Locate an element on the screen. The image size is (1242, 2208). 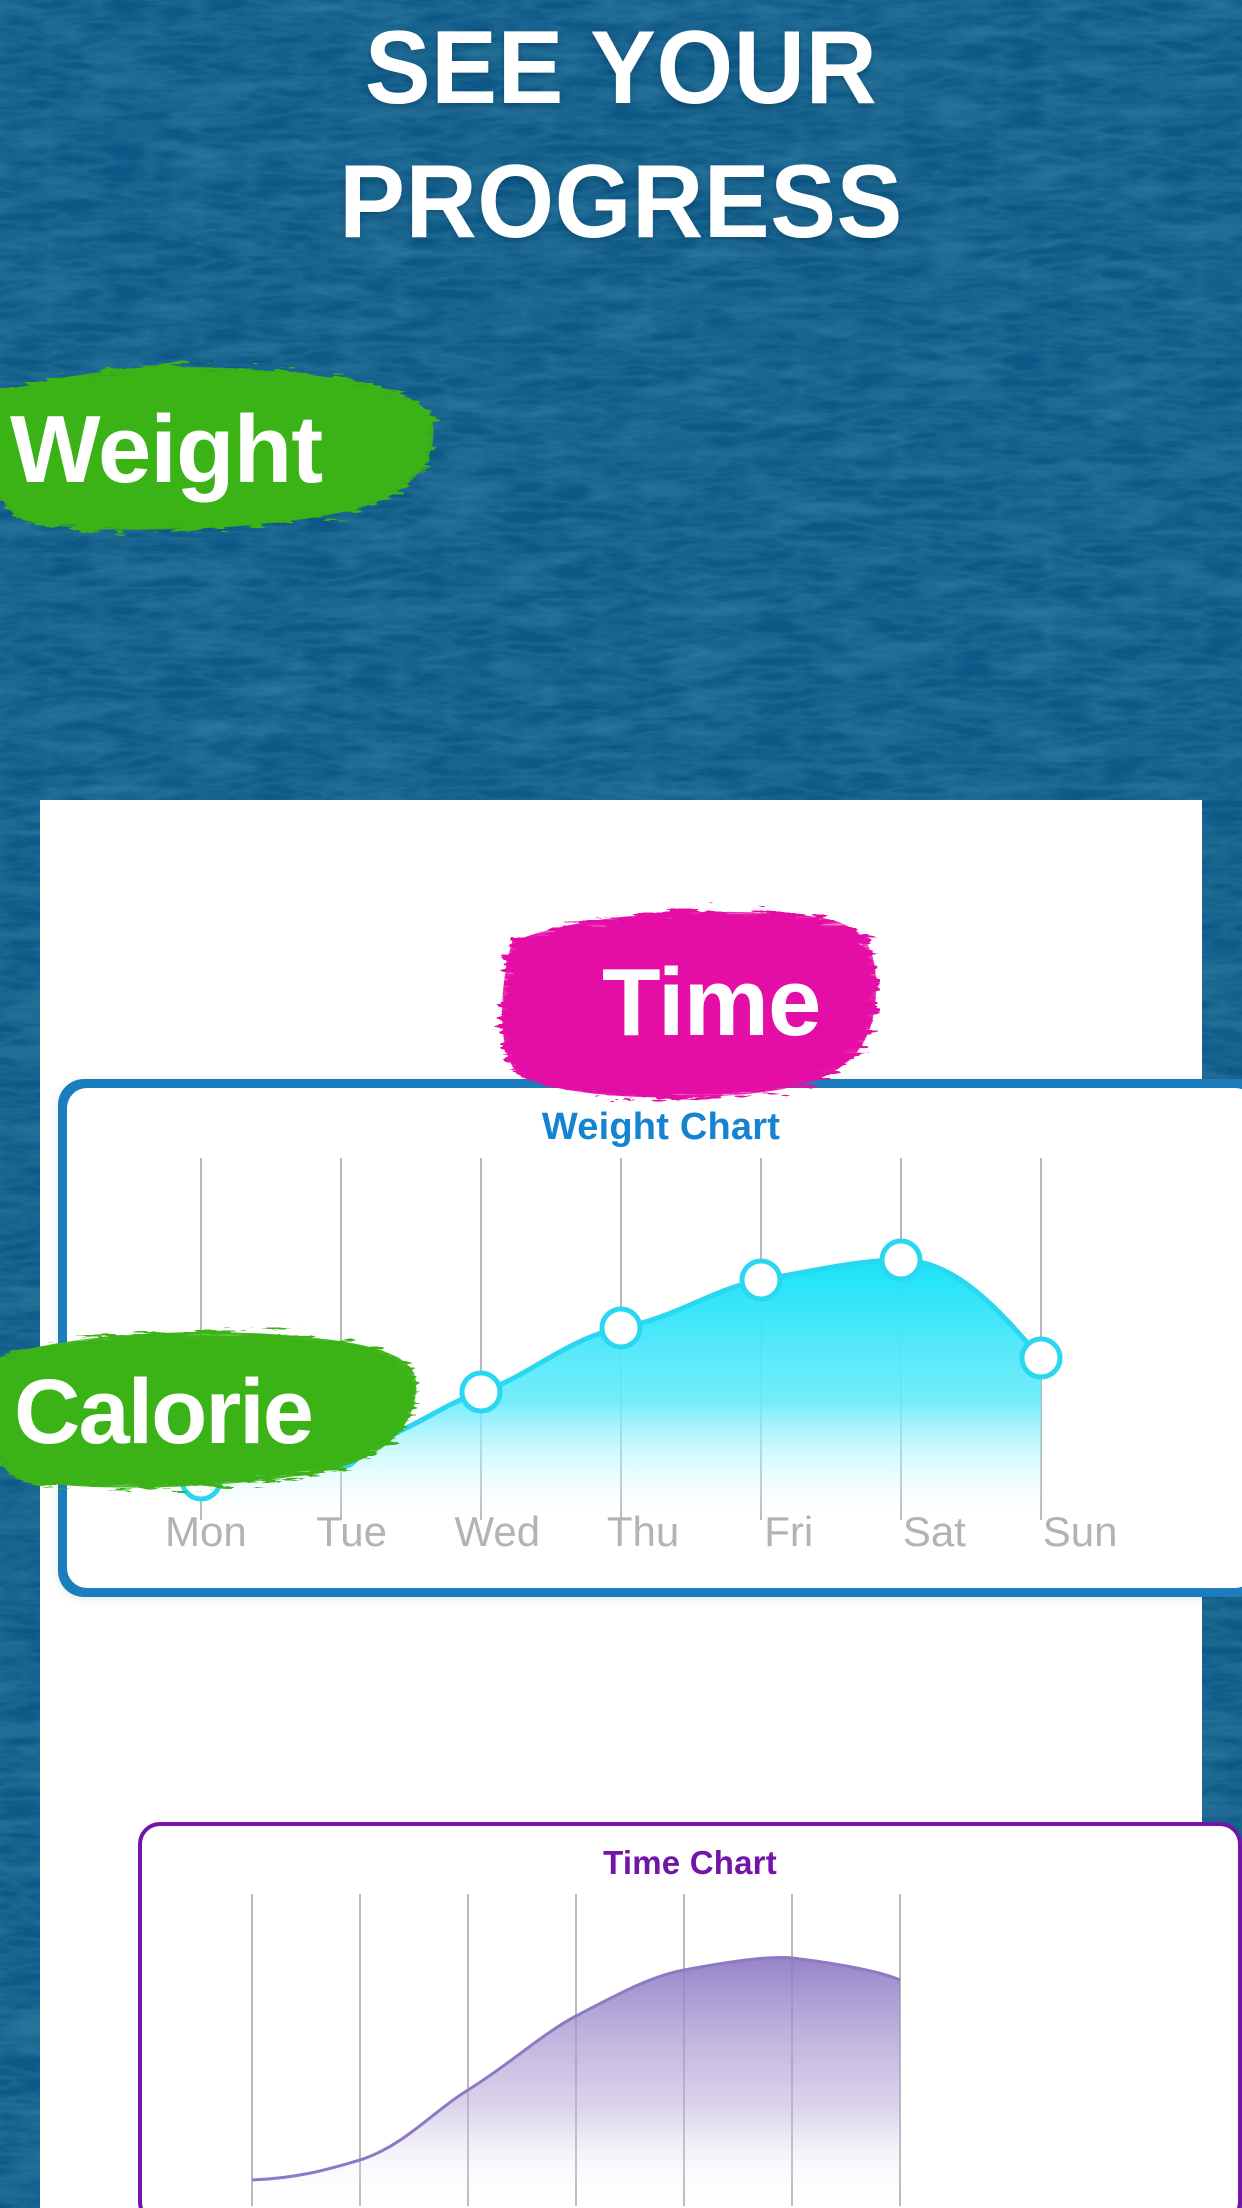
page-title: SEE YOUR PROGRESS is located at coordinates (621, 135).